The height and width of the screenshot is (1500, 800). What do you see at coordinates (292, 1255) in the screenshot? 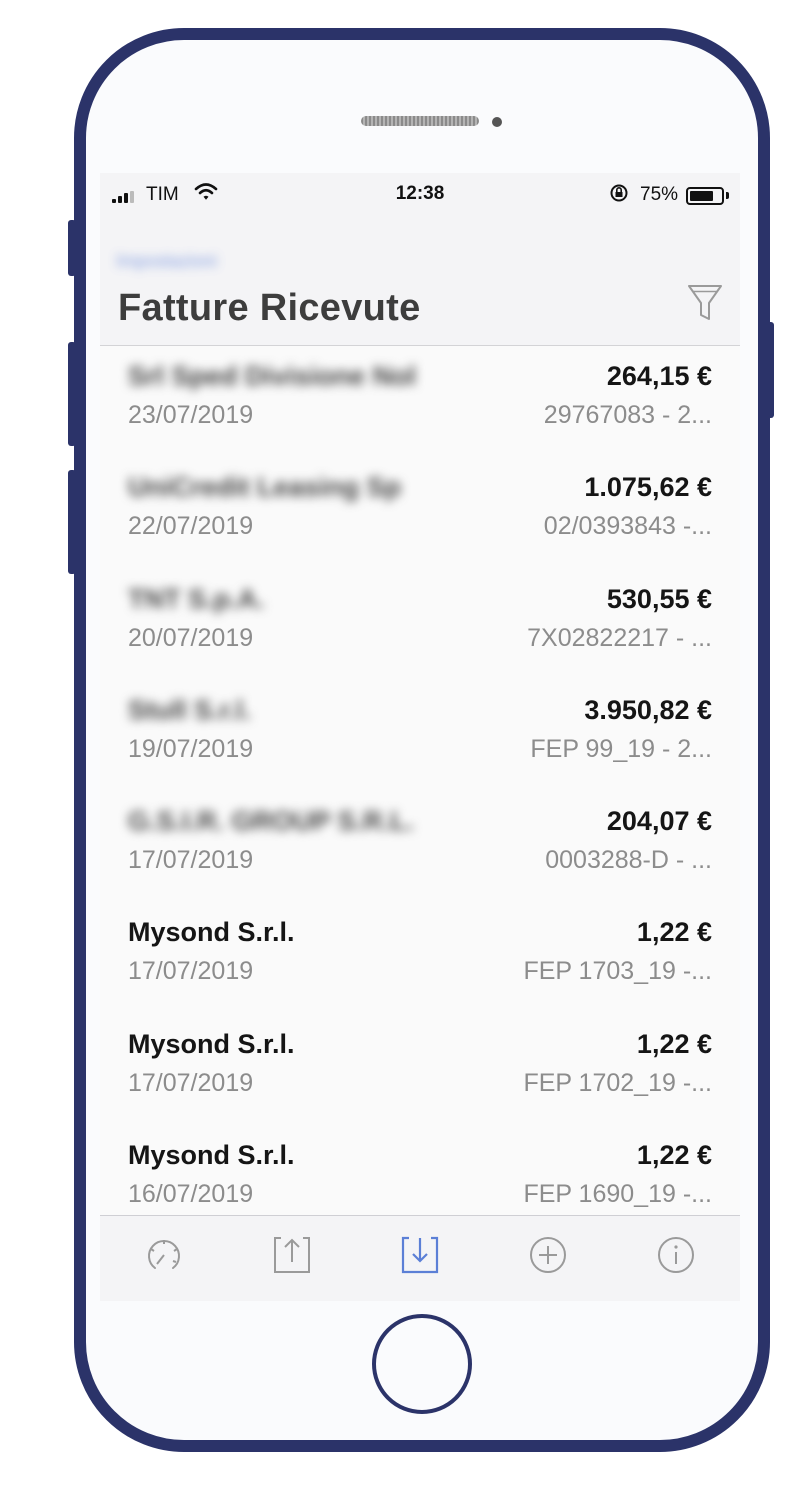
I see `upload-icon` at bounding box center [292, 1255].